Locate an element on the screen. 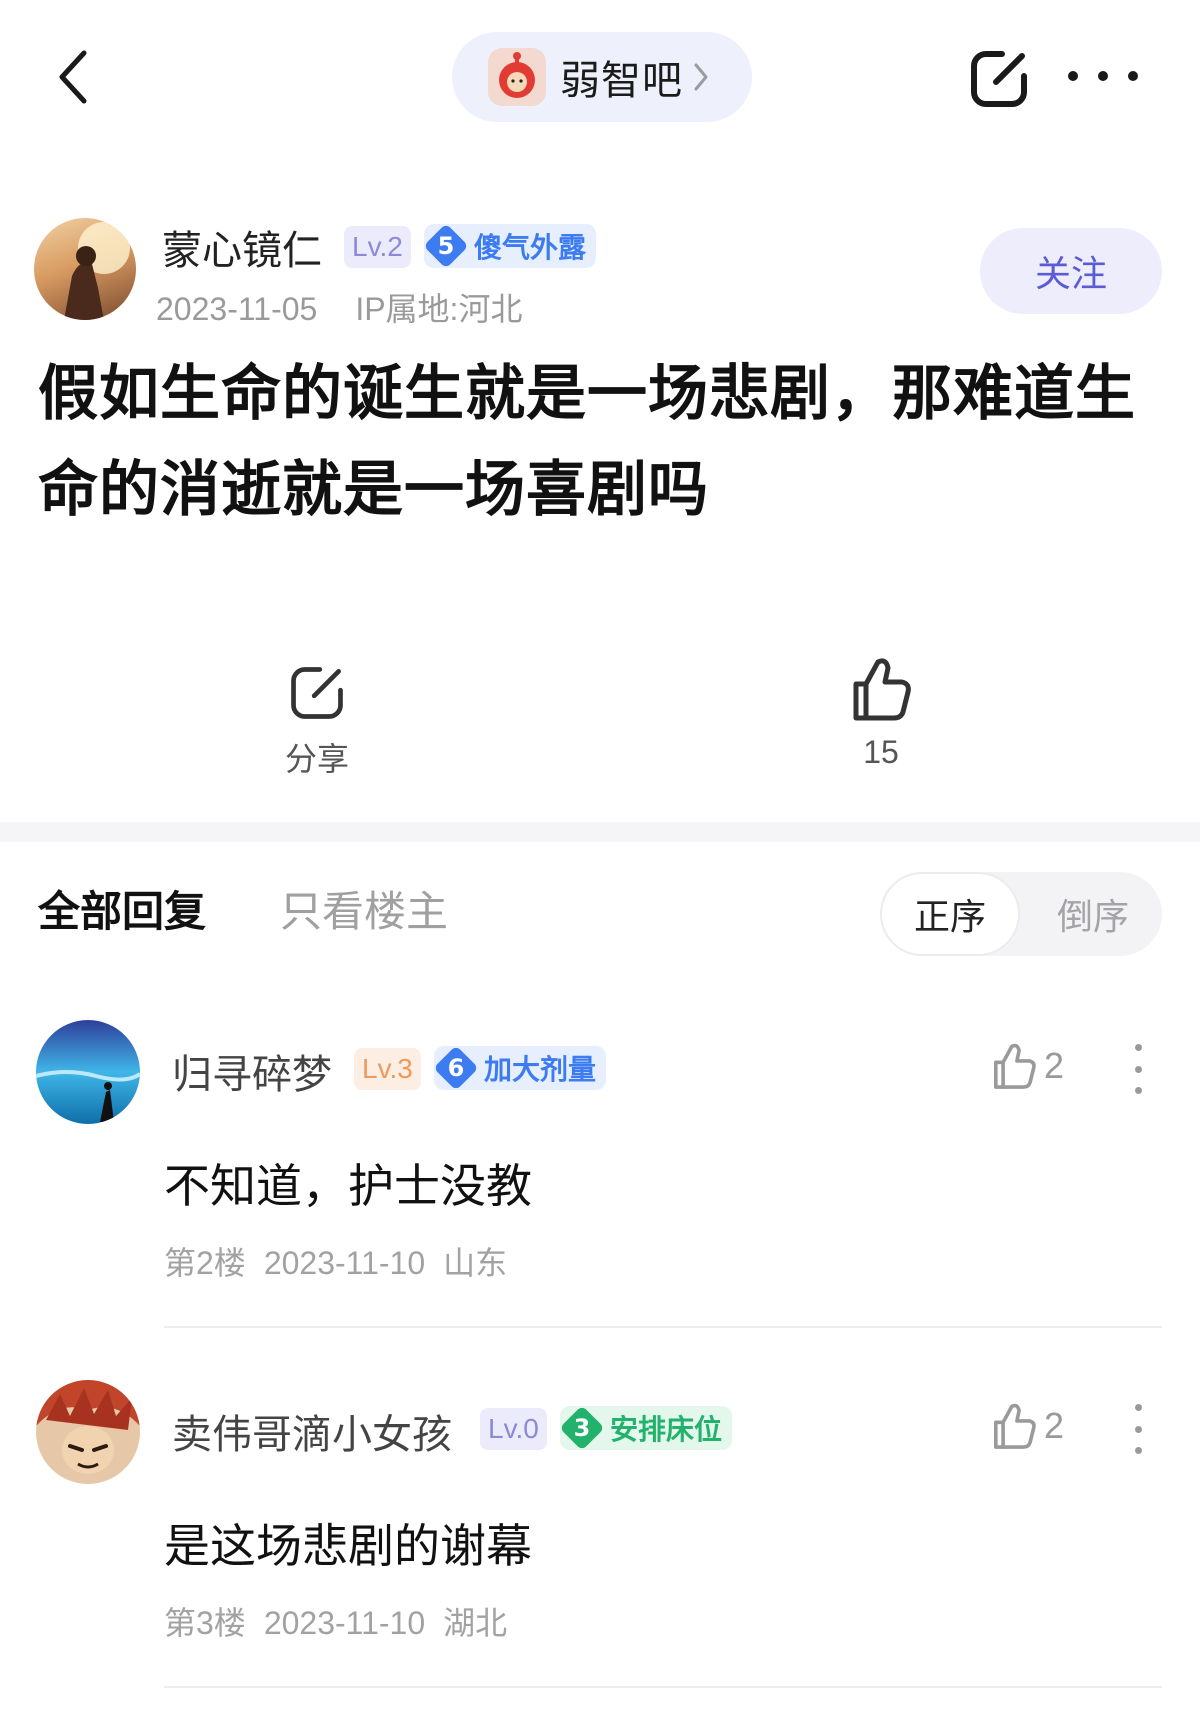 This screenshot has height=1722, width=1200. honor-title: 傻气外露 is located at coordinates (530, 247).